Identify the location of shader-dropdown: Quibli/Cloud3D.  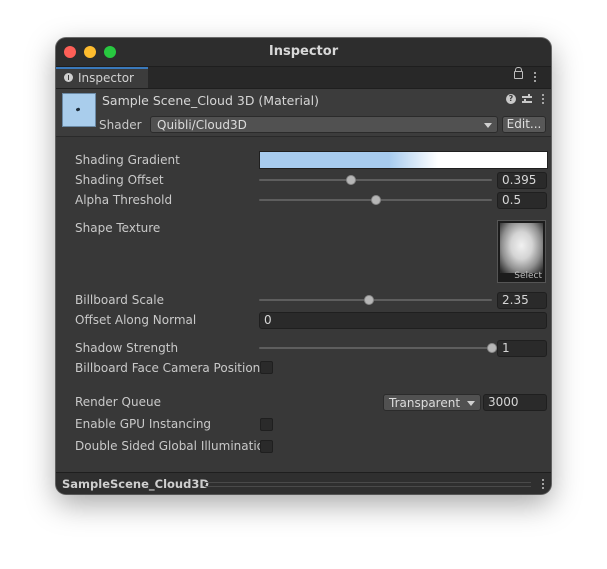
(324, 124).